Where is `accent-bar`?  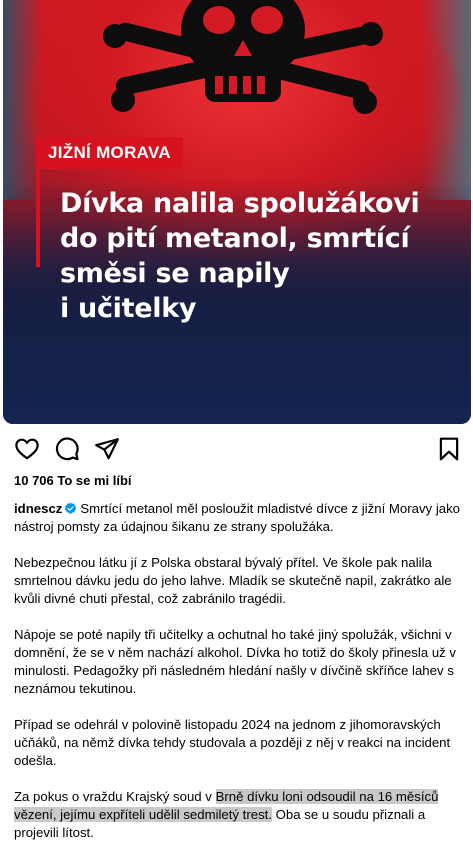 accent-bar is located at coordinates (38, 218).